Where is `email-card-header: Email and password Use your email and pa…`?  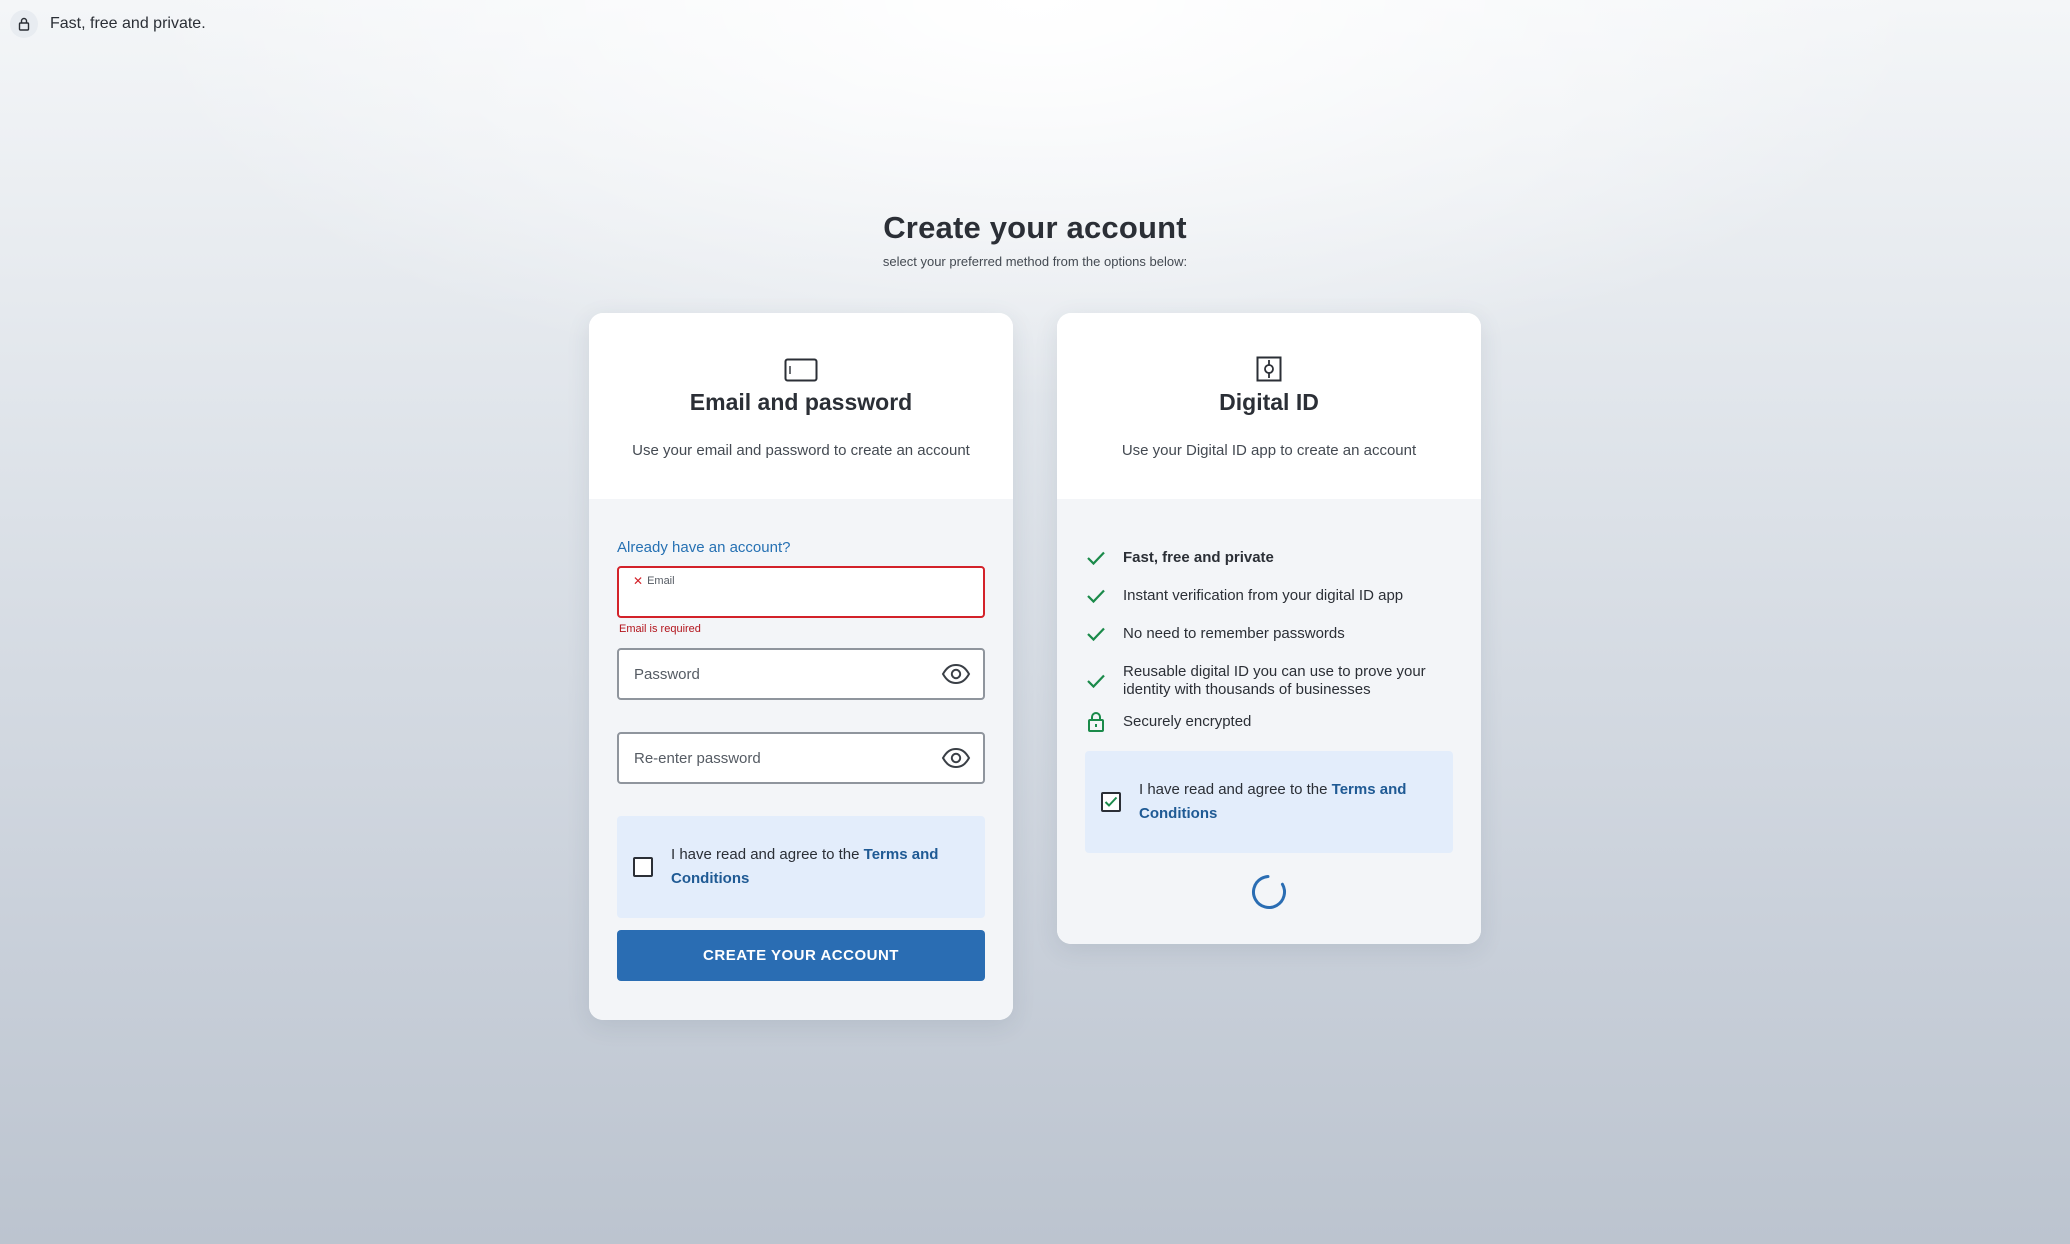 email-card-header: Email and password Use your email and pa… is located at coordinates (801, 406).